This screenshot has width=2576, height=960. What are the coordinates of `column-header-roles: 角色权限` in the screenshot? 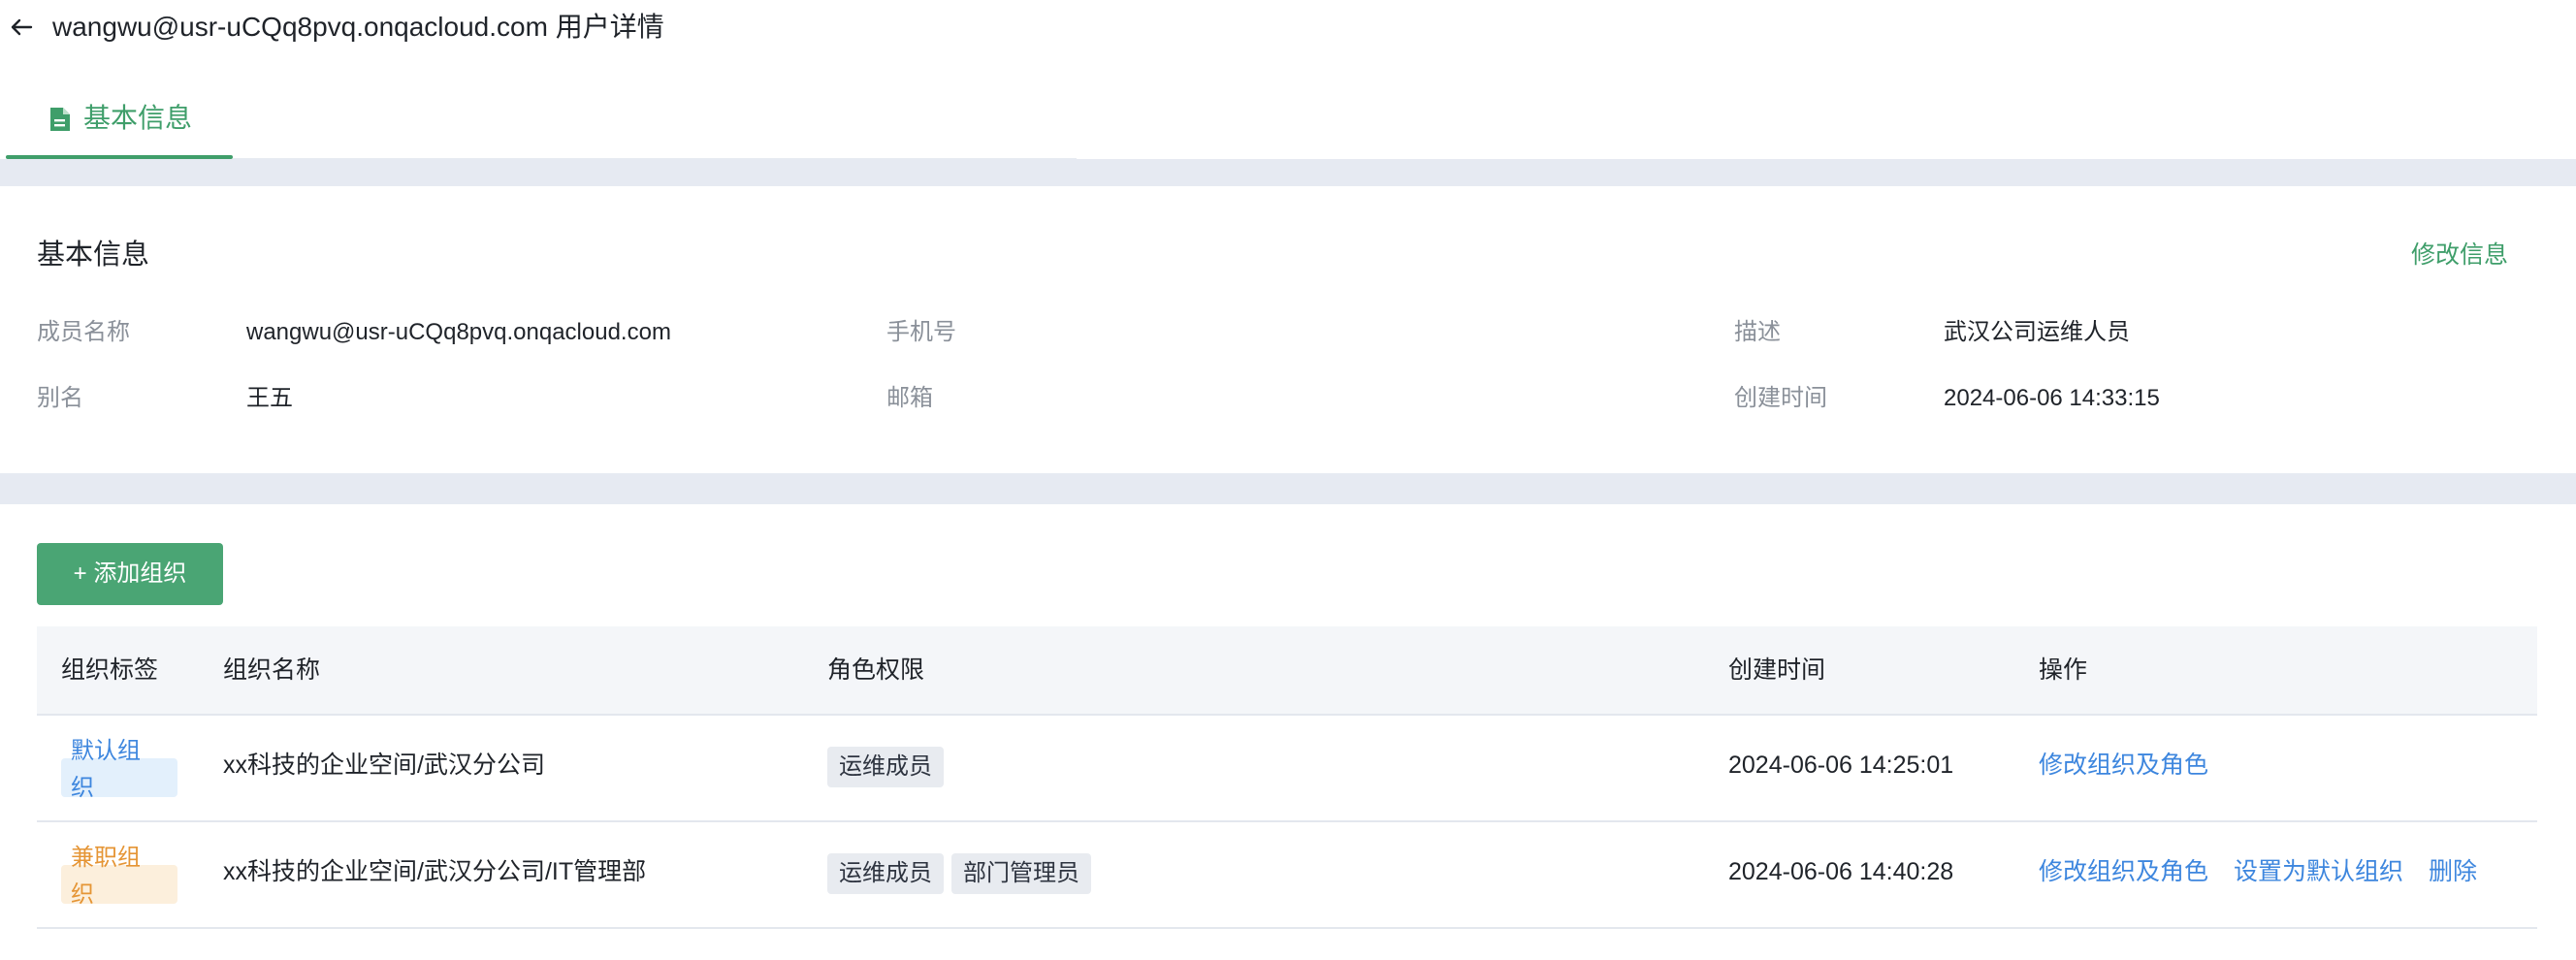 It's located at (876, 670).